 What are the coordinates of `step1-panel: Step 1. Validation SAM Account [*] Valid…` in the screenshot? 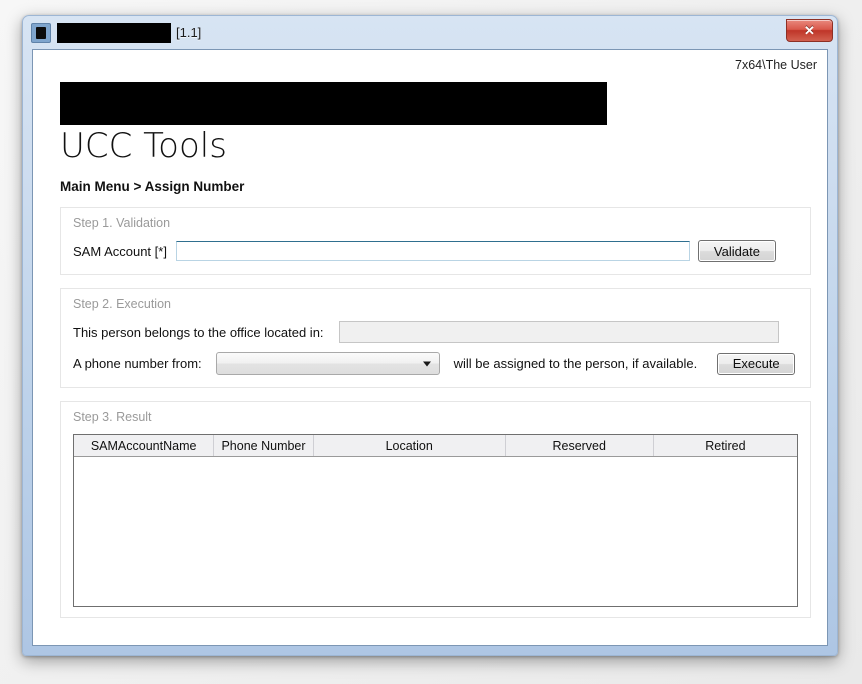 It's located at (435, 241).